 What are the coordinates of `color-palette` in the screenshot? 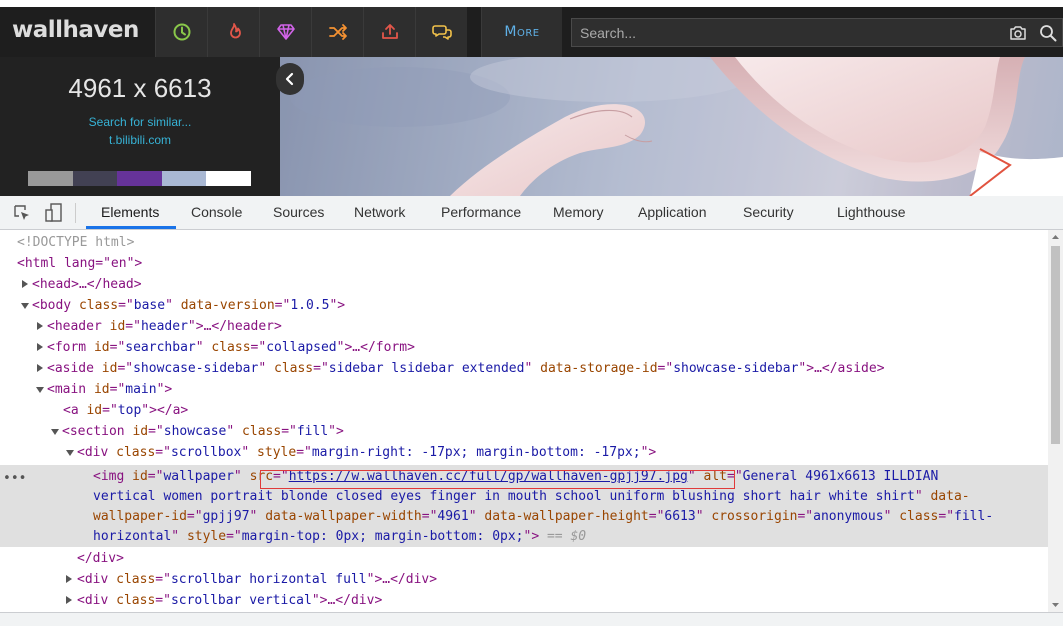 It's located at (139, 178).